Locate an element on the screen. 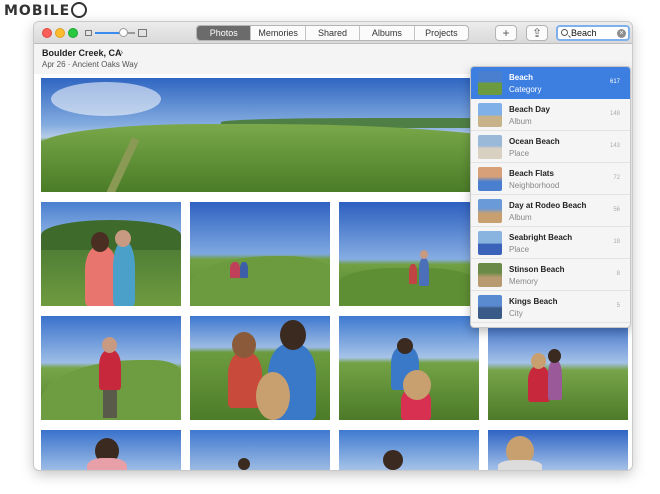 The image size is (660, 494). result-count: 5 is located at coordinates (618, 306).